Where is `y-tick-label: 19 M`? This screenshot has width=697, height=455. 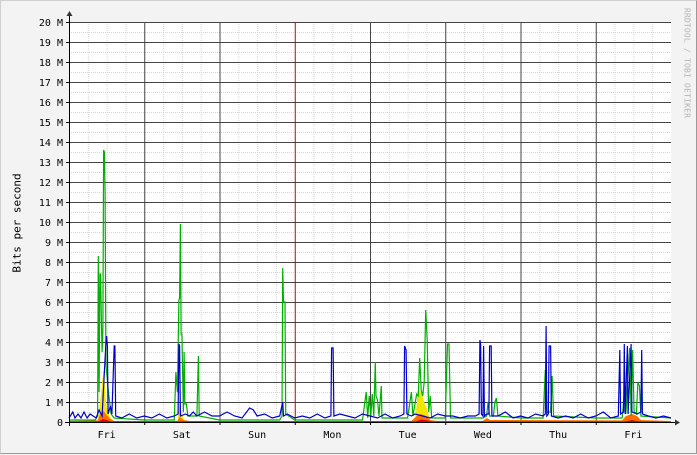 y-tick-label: 19 M is located at coordinates (51, 43).